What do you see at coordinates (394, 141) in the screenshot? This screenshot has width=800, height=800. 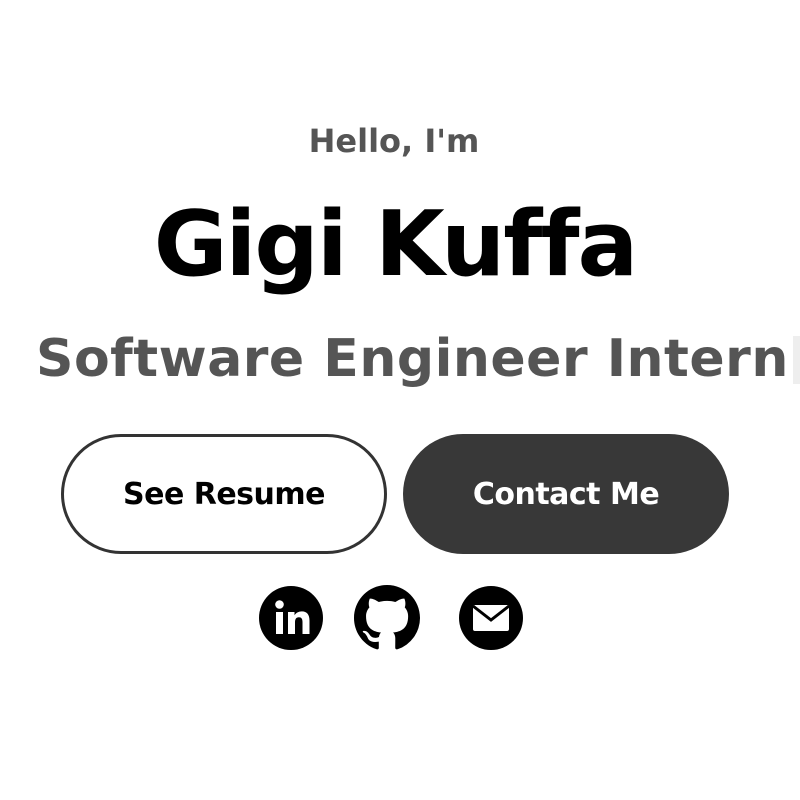 I see `greeting-text: Hello, I'm` at bounding box center [394, 141].